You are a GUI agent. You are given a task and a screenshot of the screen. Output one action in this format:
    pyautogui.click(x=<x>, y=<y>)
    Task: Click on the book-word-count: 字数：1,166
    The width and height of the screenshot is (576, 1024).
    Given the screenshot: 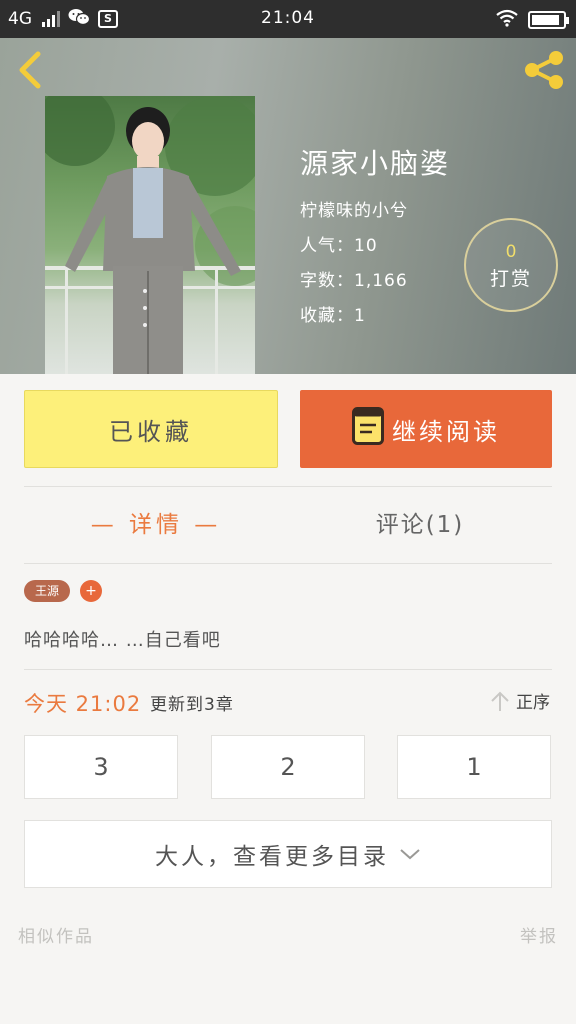 What is the action you would take?
    pyautogui.click(x=354, y=281)
    